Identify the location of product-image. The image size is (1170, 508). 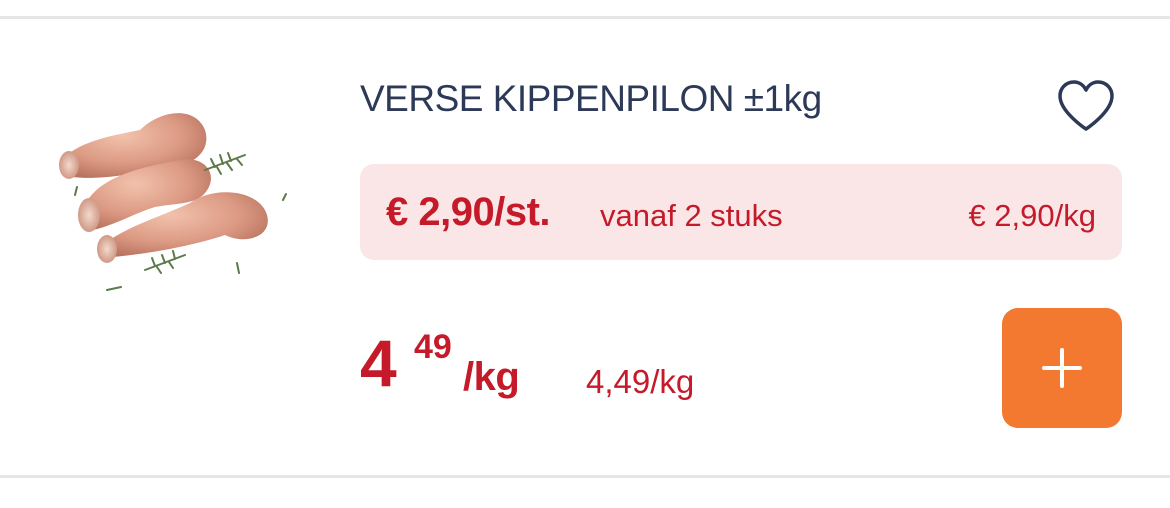
(175, 195).